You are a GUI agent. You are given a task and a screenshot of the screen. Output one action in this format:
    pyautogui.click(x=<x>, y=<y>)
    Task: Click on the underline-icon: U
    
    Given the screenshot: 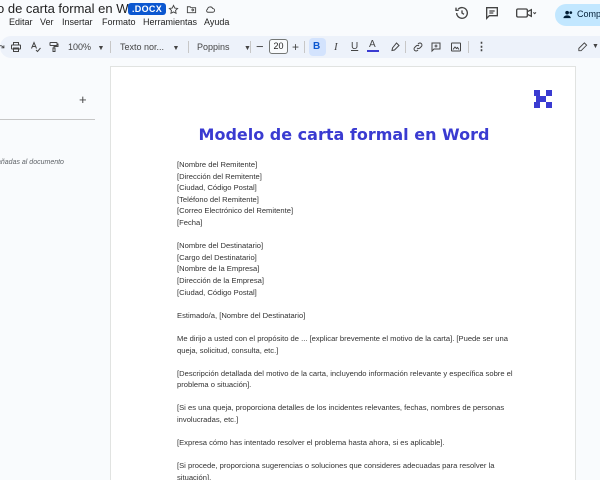 What is the action you would take?
    pyautogui.click(x=354, y=47)
    